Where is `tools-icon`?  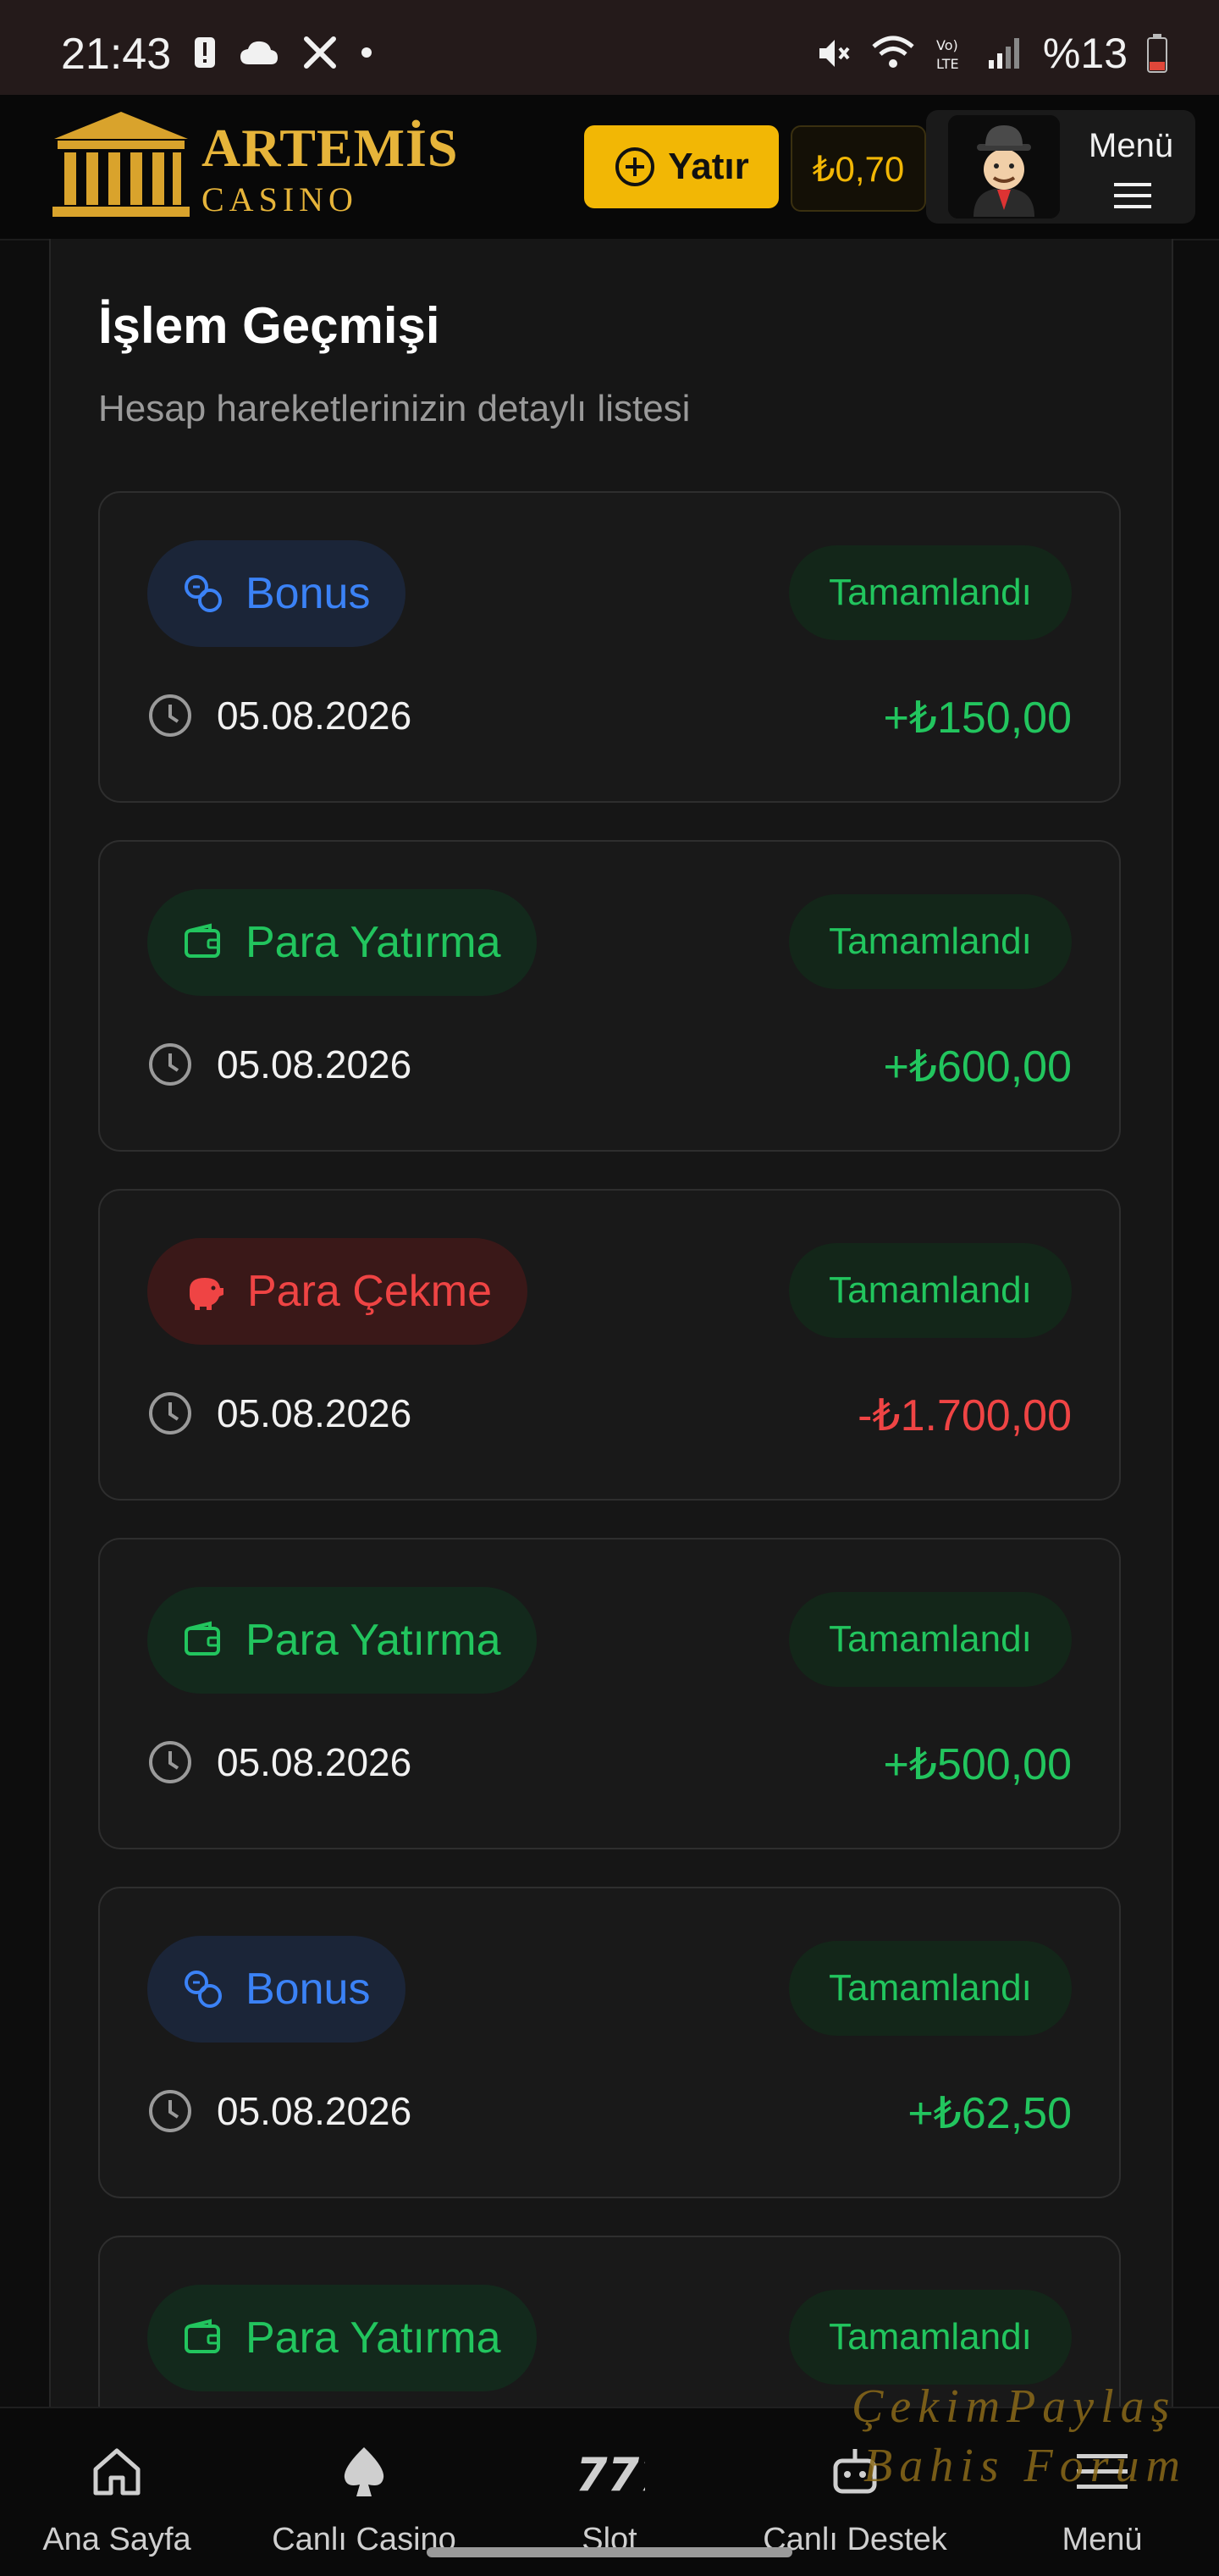
tools-icon is located at coordinates (320, 52).